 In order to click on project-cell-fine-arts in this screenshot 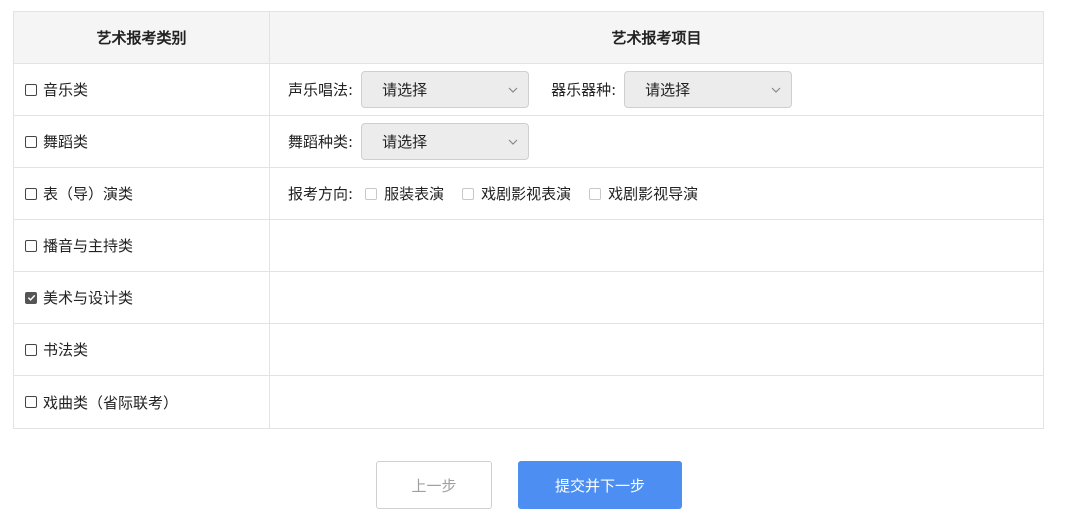, I will do `click(656, 297)`.